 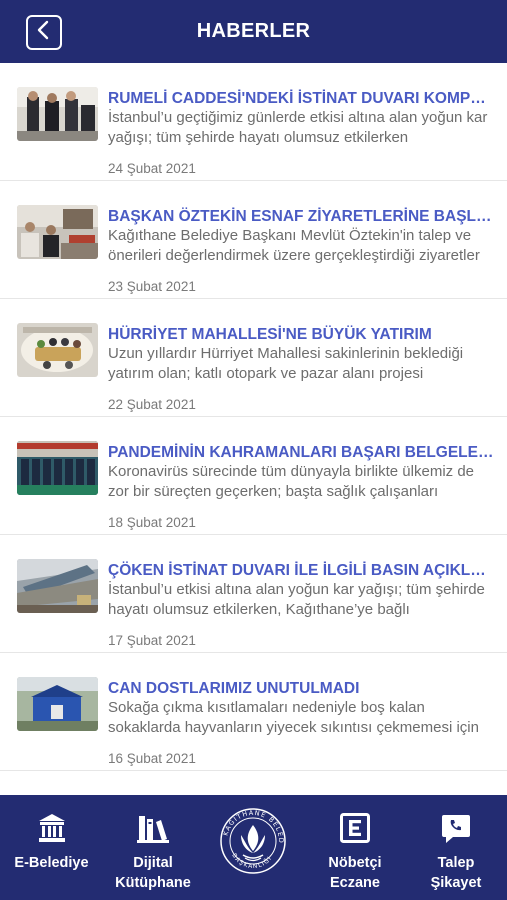 I want to click on books-icon, so click(x=153, y=830).